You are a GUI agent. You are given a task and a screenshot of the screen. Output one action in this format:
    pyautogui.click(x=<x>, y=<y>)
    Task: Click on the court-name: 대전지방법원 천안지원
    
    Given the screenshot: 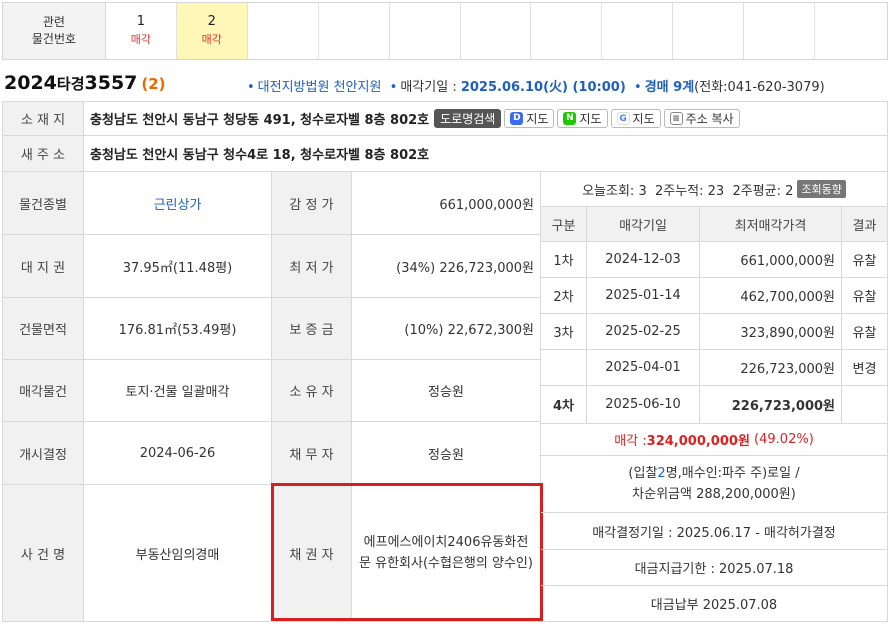 What is the action you would take?
    pyautogui.click(x=320, y=87)
    